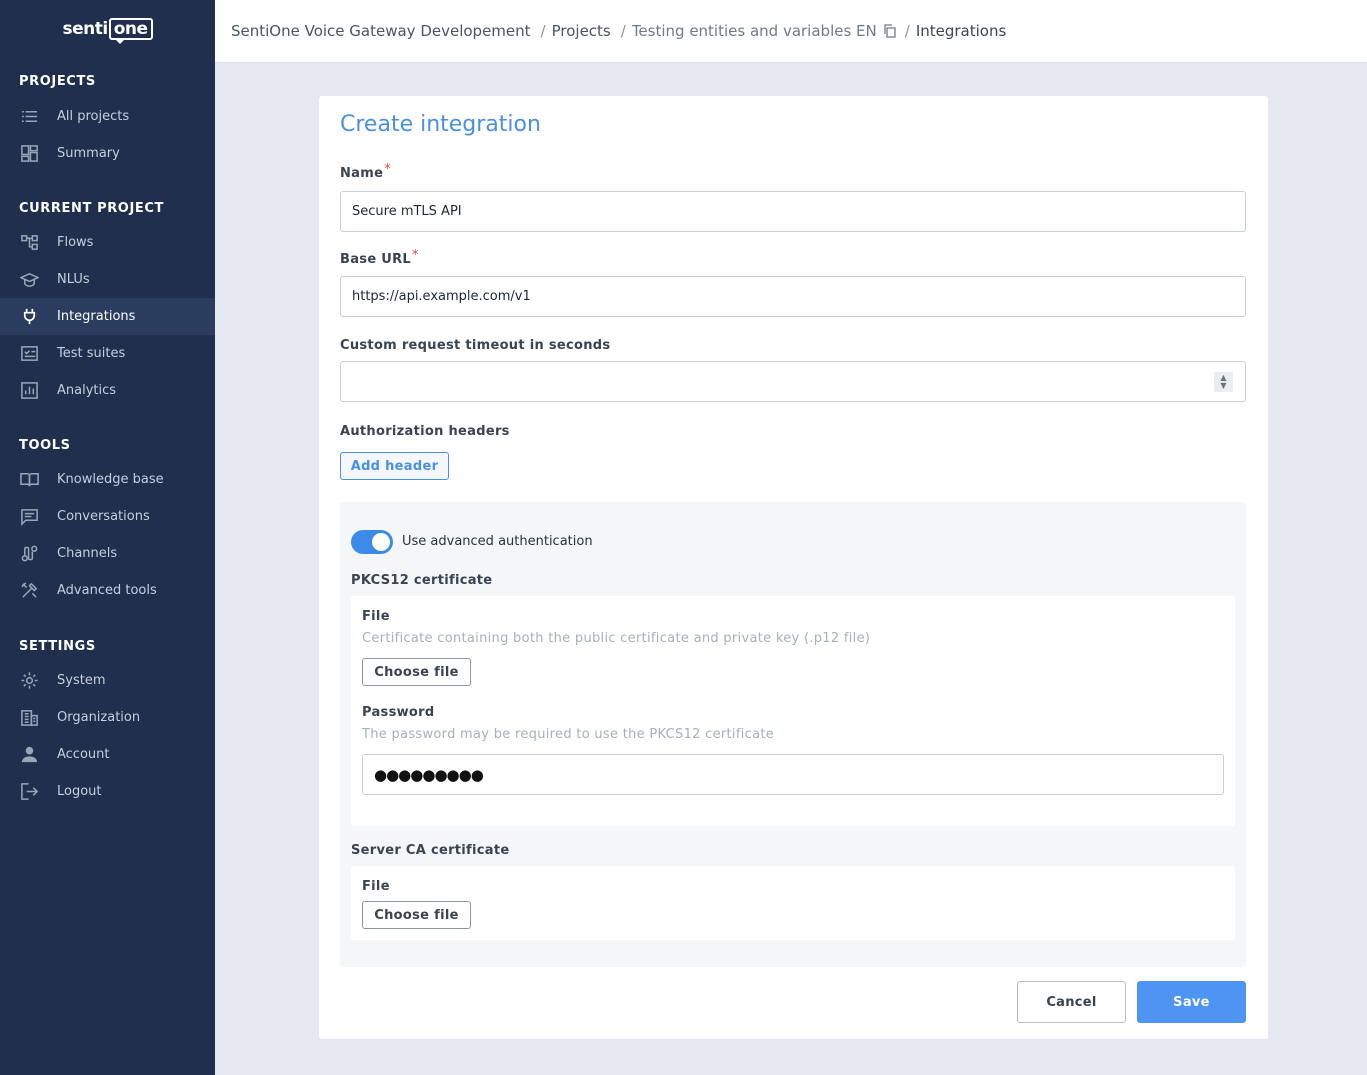  Describe the element at coordinates (29, 317) in the screenshot. I see `plug-icon` at that location.